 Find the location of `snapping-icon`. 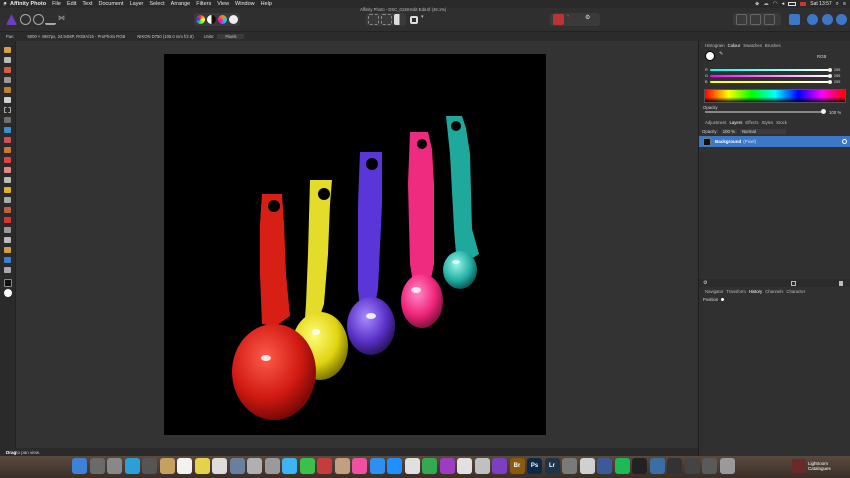

snapping-icon is located at coordinates (558, 19).